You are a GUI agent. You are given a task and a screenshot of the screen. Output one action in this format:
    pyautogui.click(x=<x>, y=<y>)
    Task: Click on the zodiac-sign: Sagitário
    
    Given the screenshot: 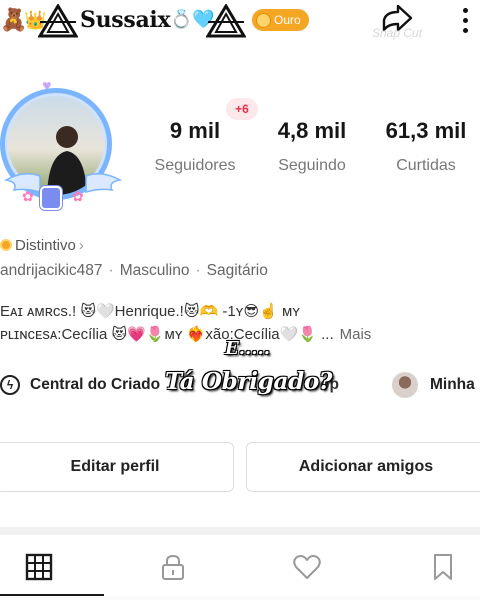 What is the action you would take?
    pyautogui.click(x=237, y=270)
    